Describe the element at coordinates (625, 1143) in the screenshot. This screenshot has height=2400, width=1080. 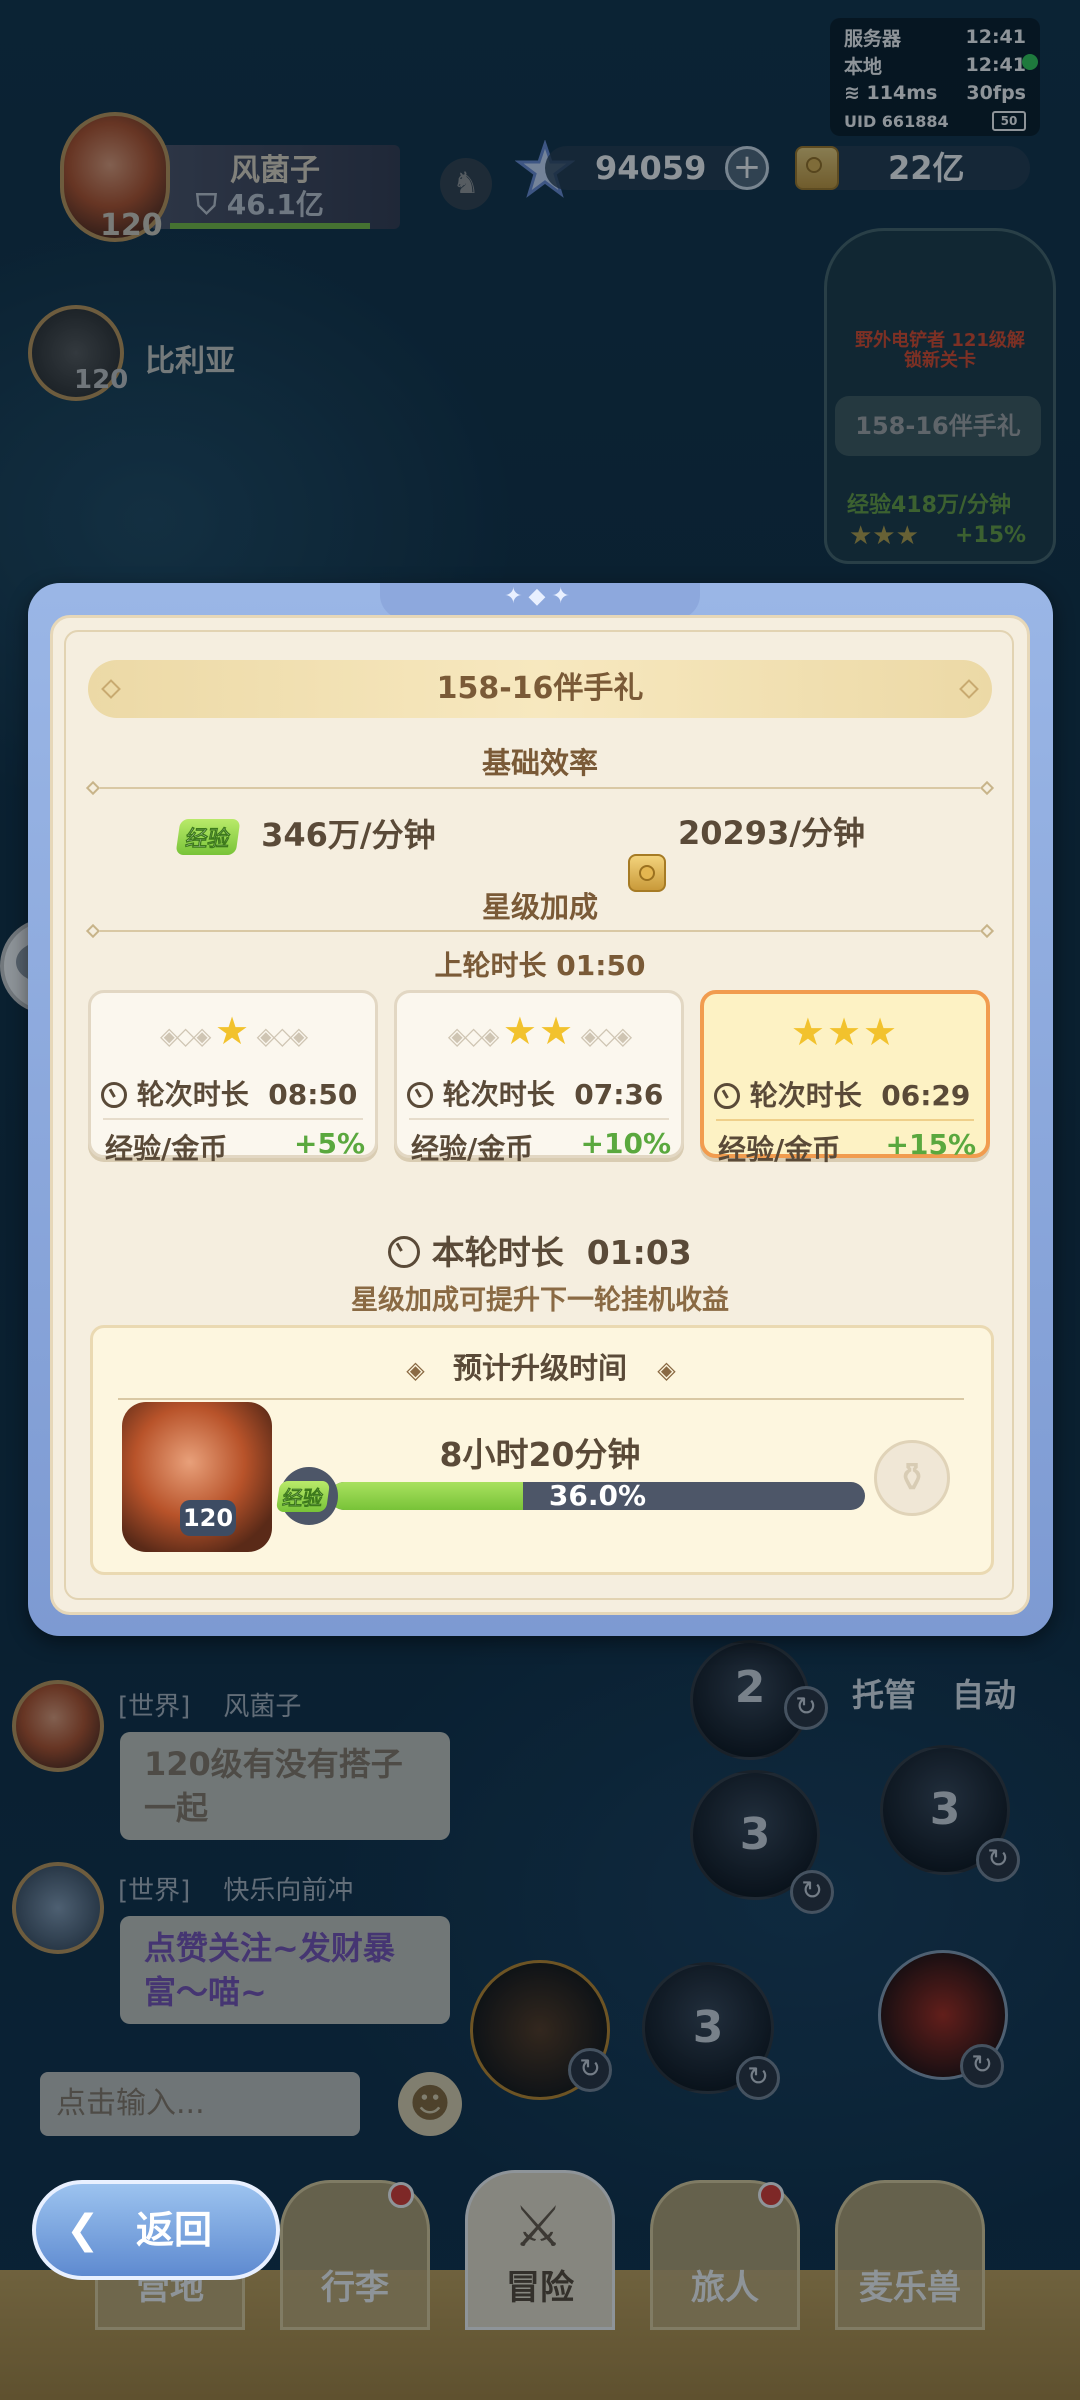
I see `bonus-value: +10%` at that location.